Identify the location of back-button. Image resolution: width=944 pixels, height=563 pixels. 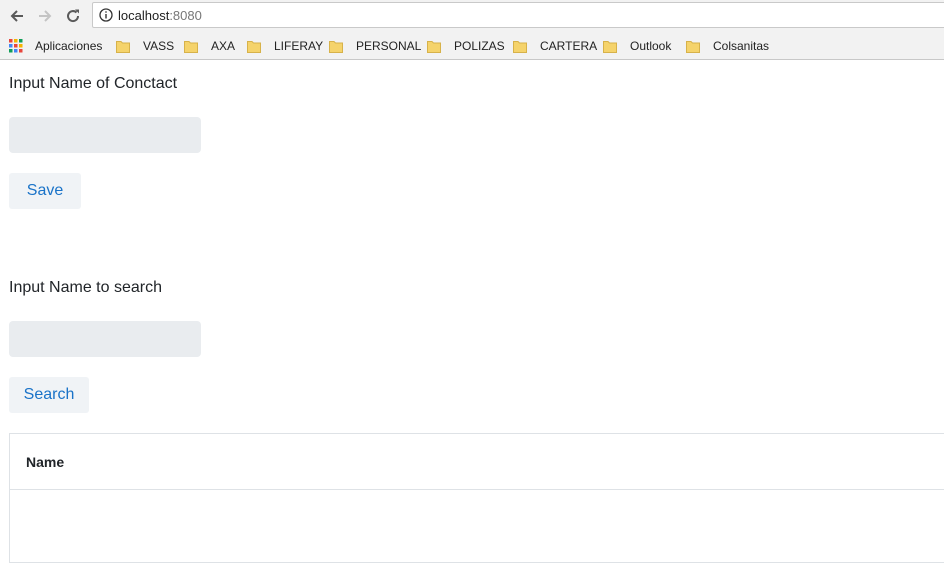
(17, 16).